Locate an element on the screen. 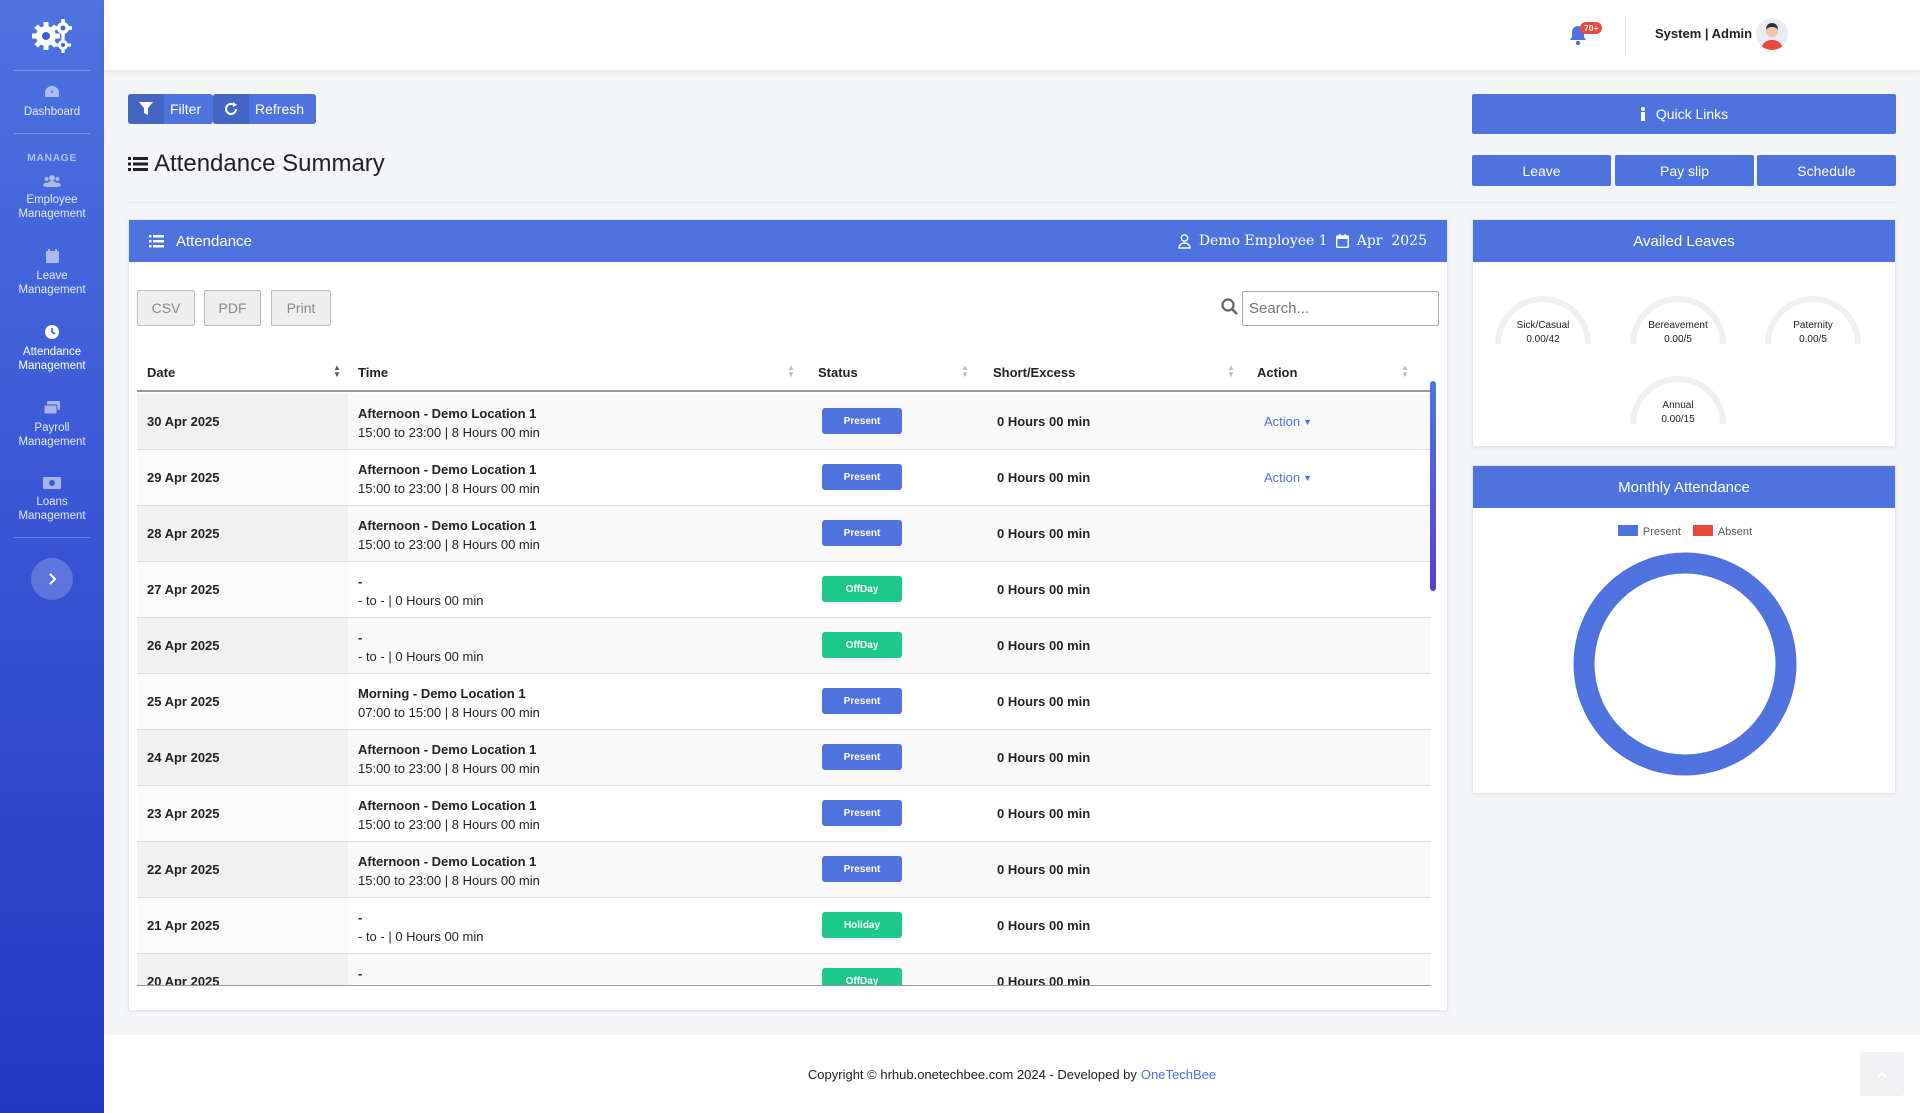 This screenshot has height=1113, width=1920. leave-type: Bereavement is located at coordinates (1678, 325).